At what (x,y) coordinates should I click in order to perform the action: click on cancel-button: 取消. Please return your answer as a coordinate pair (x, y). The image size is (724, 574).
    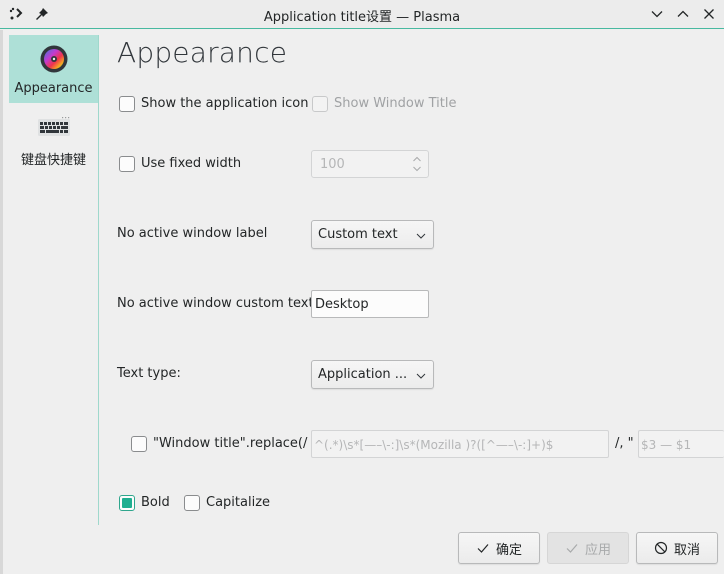
    Looking at the image, I should click on (677, 548).